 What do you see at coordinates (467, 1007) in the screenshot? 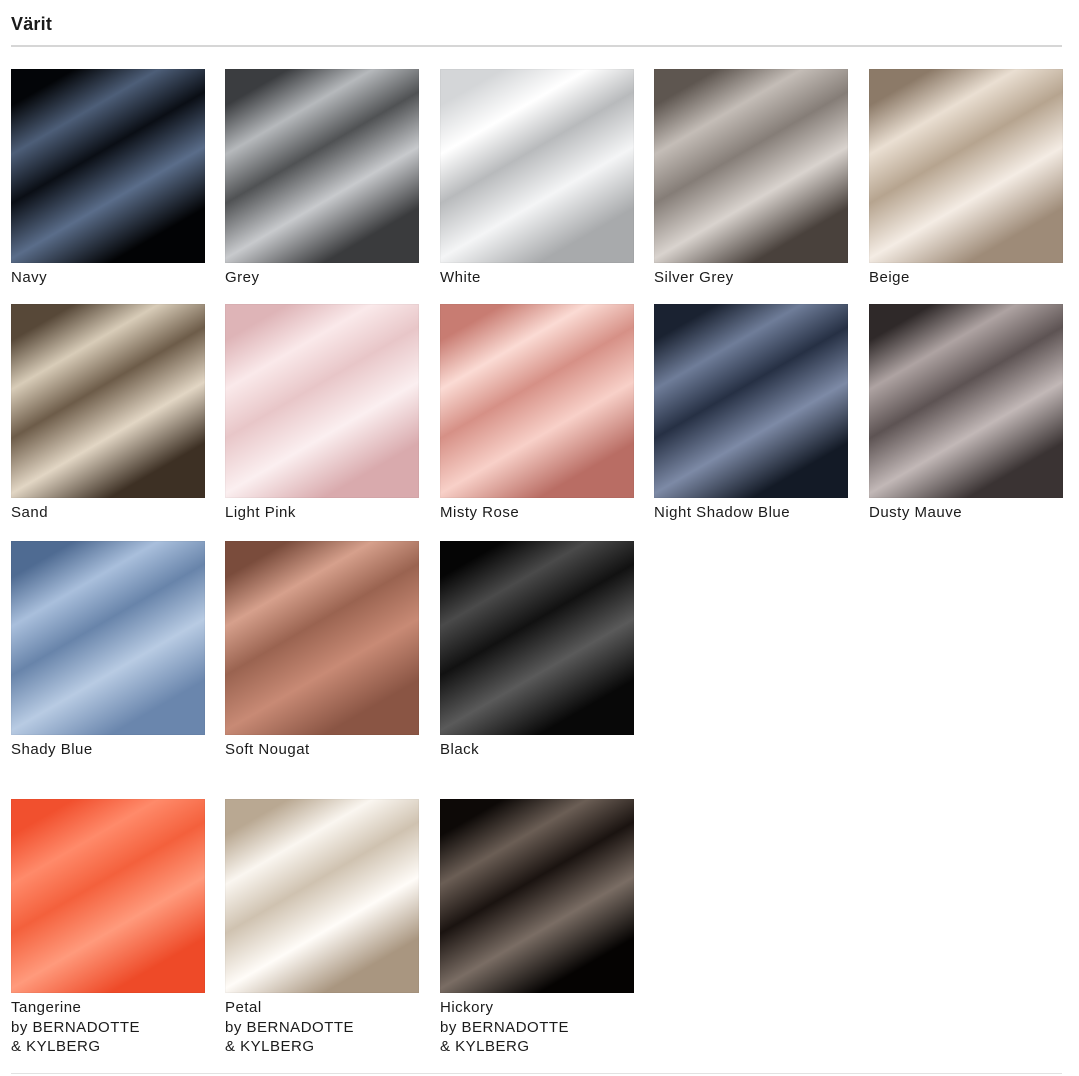
I see `swatch-label-line: Hickory` at bounding box center [467, 1007].